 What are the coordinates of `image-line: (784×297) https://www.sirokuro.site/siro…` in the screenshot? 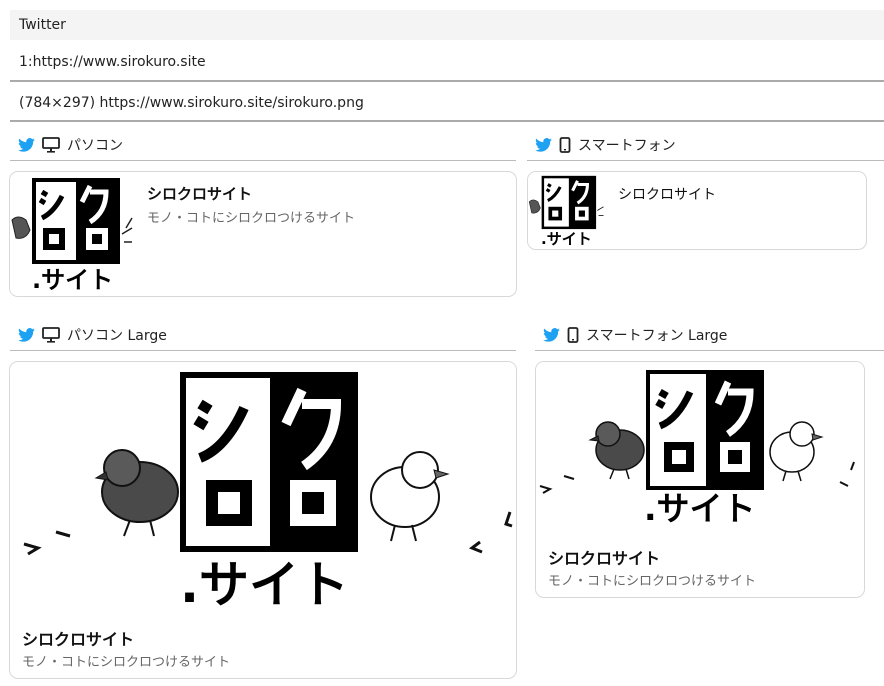 It's located at (191, 103).